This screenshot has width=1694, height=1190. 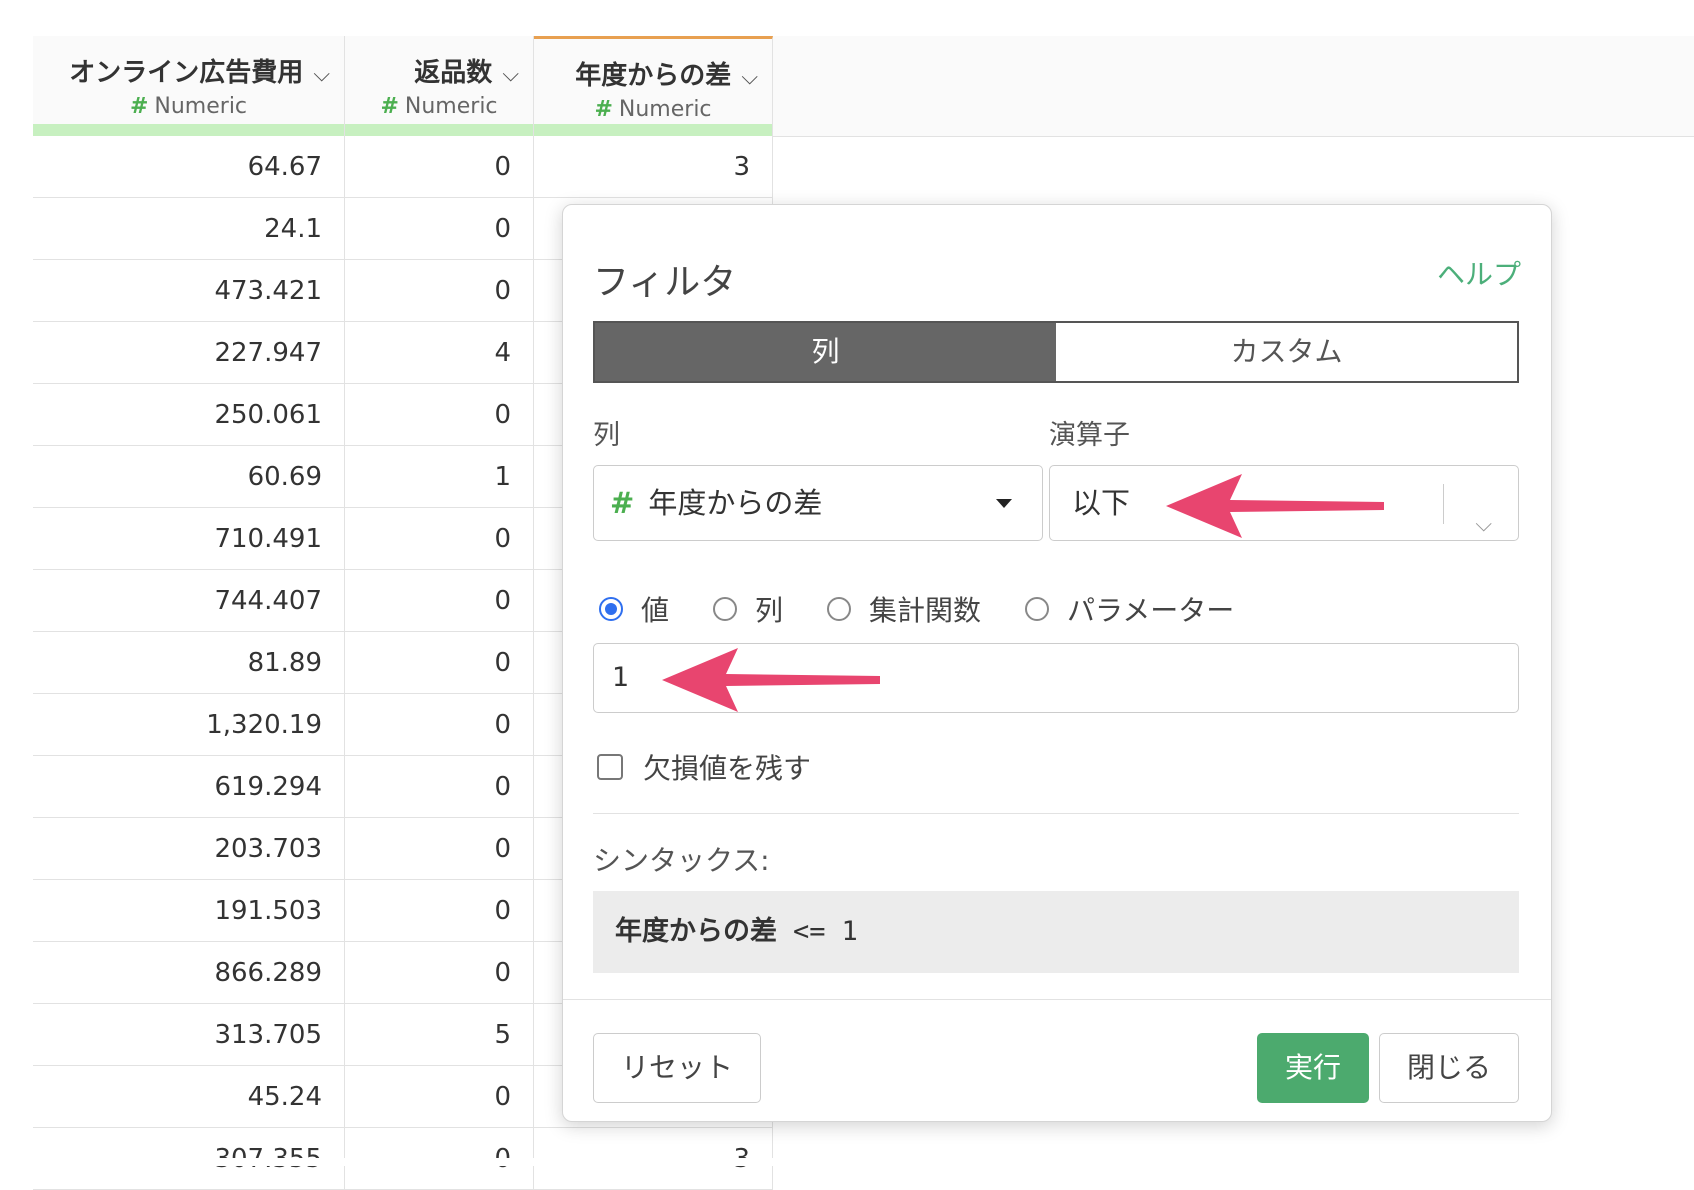 I want to click on select-separator, so click(x=1443, y=504).